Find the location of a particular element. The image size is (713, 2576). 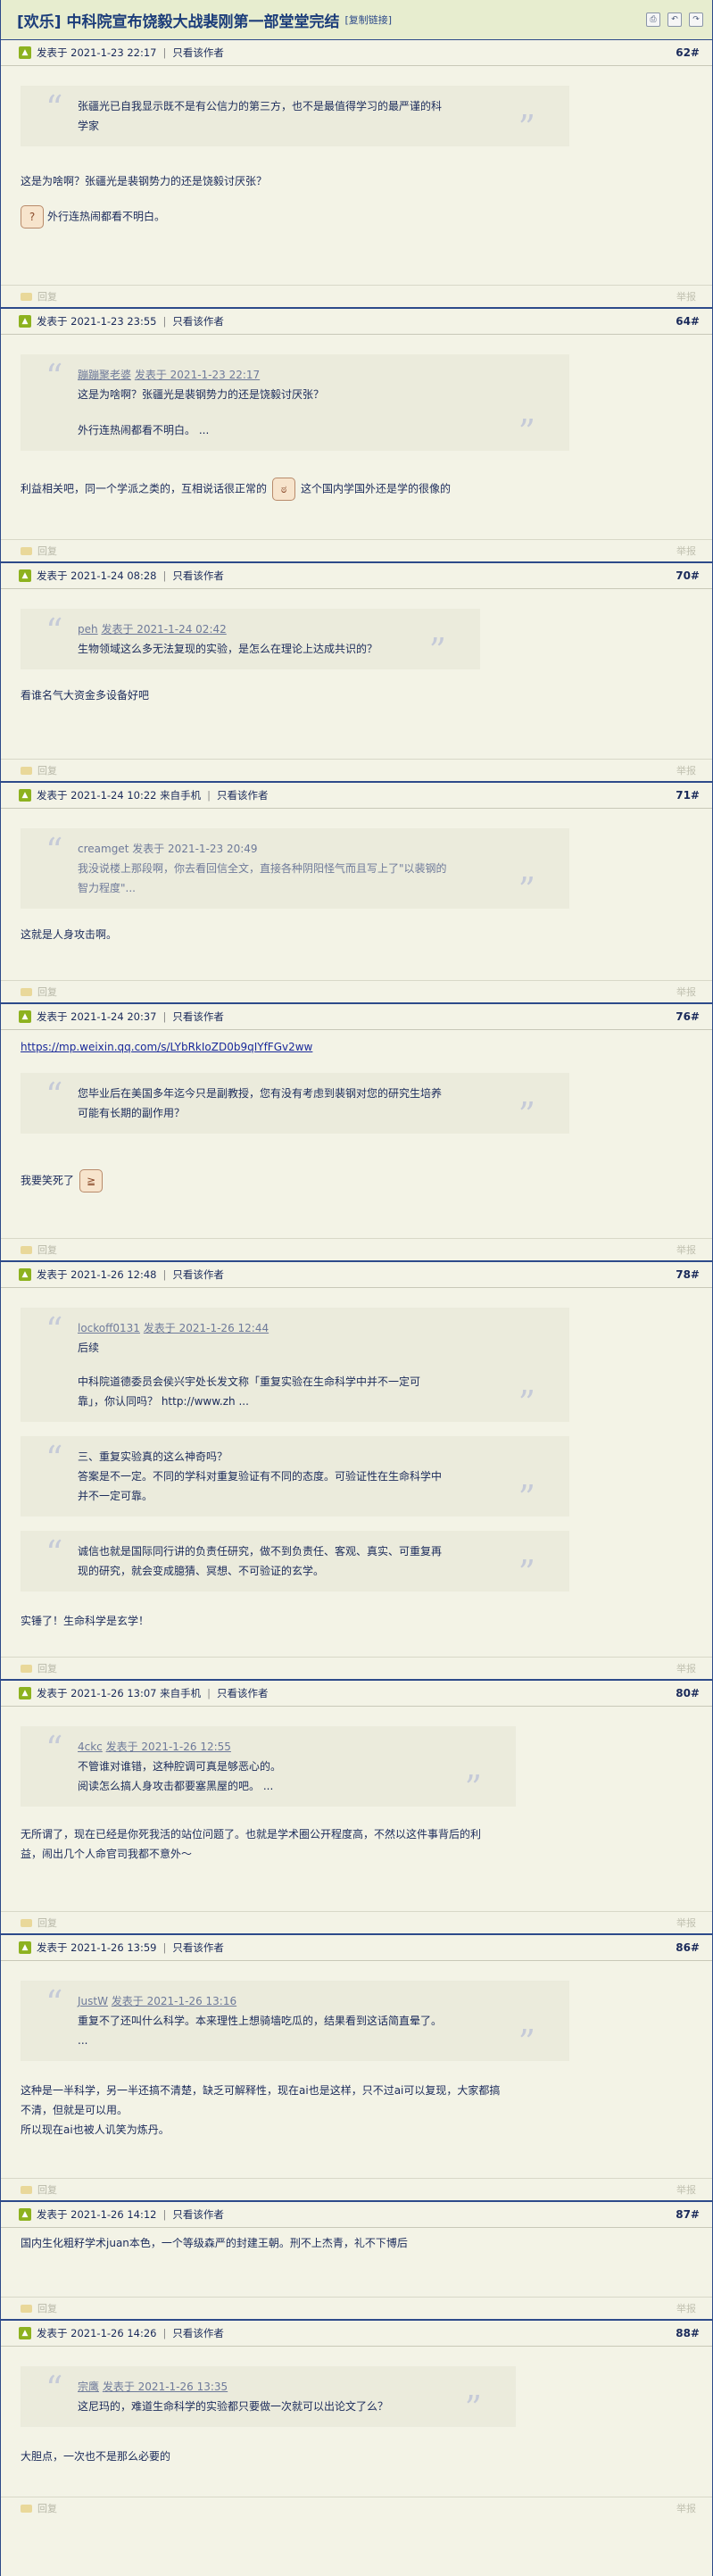

post-text: 这就是人身攻击啊。 is located at coordinates (69, 934).